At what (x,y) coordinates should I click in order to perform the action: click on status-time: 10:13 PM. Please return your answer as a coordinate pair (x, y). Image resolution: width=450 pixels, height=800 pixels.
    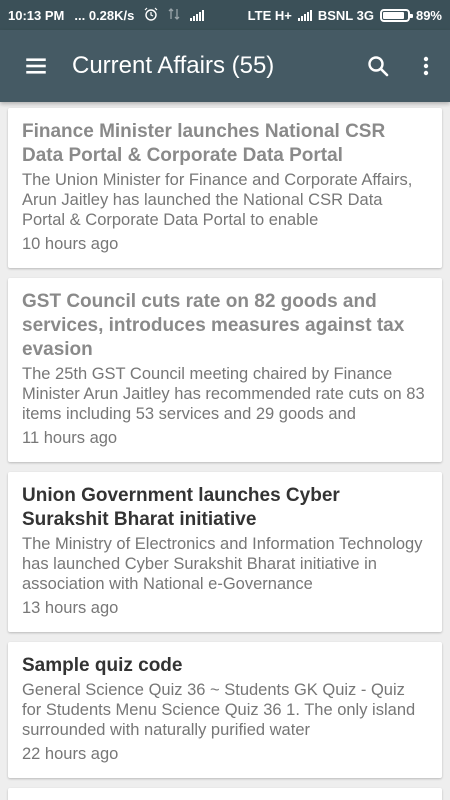
    Looking at the image, I should click on (36, 15).